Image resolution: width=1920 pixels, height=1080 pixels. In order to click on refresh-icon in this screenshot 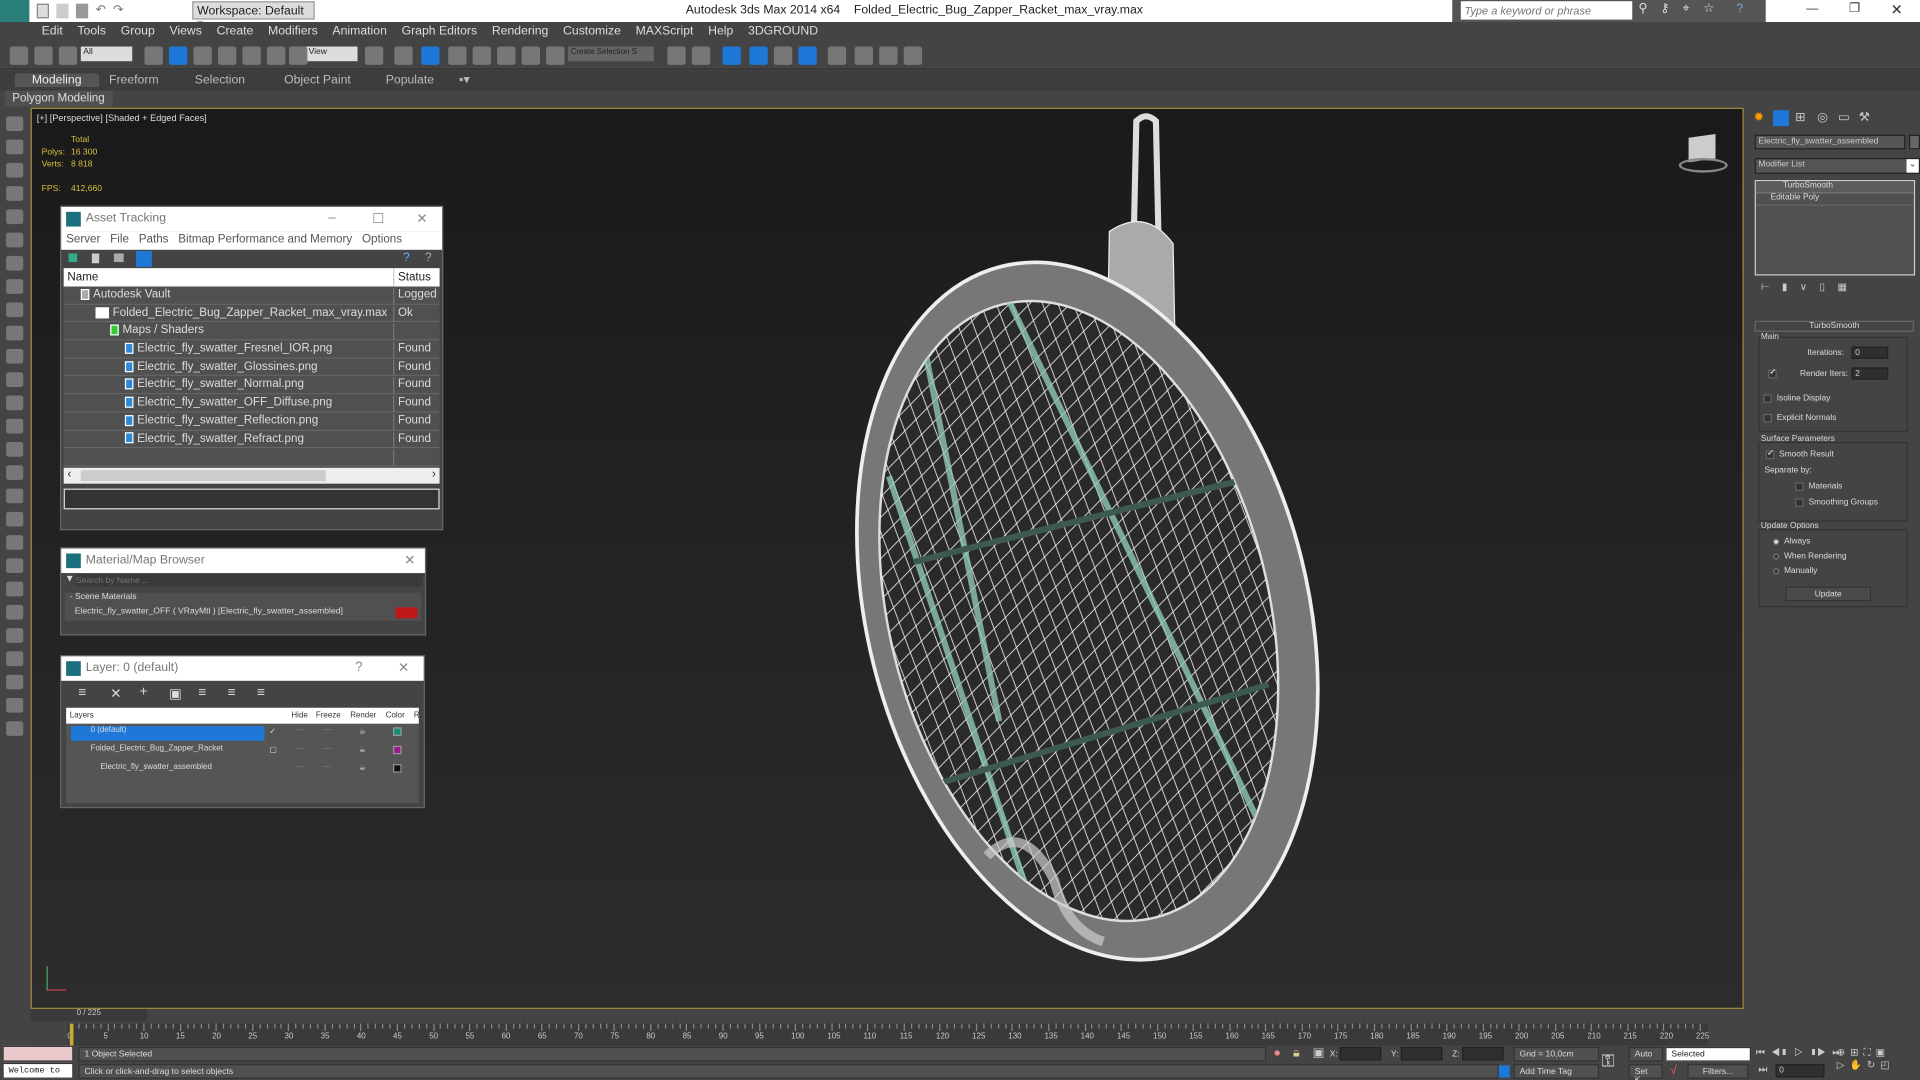, I will do `click(73, 258)`.